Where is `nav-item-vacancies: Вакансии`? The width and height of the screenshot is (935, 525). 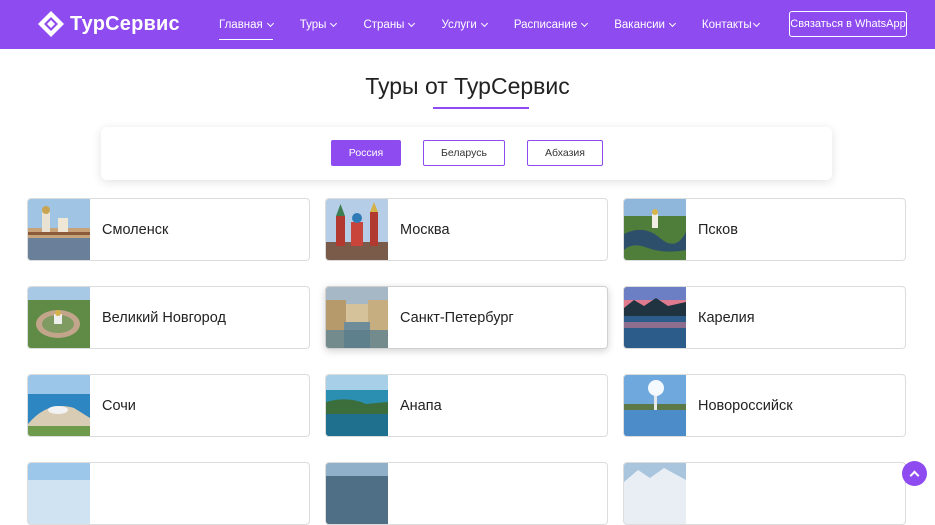
nav-item-vacancies: Вакансии is located at coordinates (645, 25).